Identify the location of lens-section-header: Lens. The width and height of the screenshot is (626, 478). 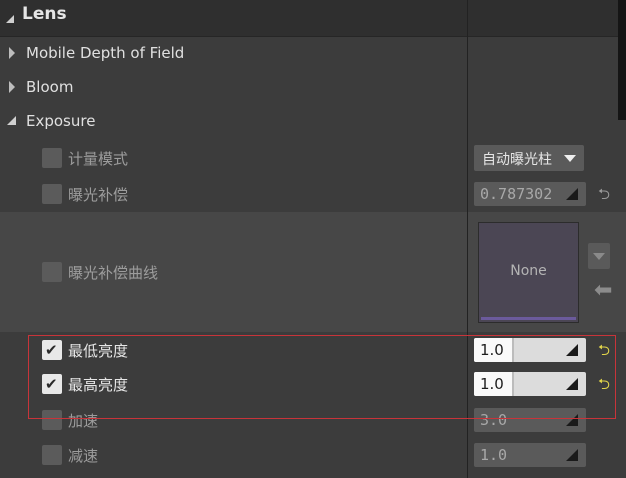
(313, 18).